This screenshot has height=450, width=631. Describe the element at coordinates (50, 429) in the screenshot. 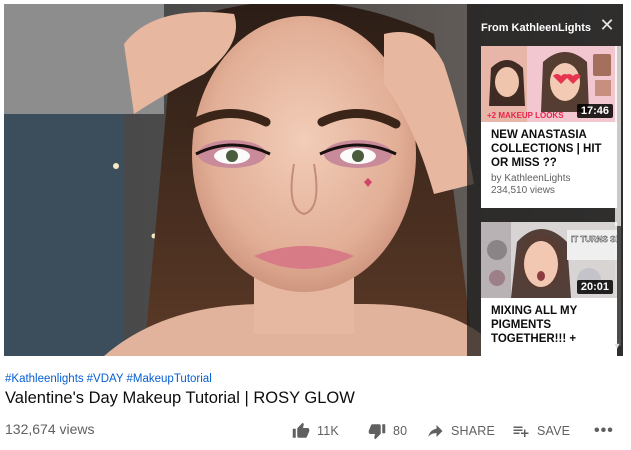

I see `view-count: 132,674 views` at that location.